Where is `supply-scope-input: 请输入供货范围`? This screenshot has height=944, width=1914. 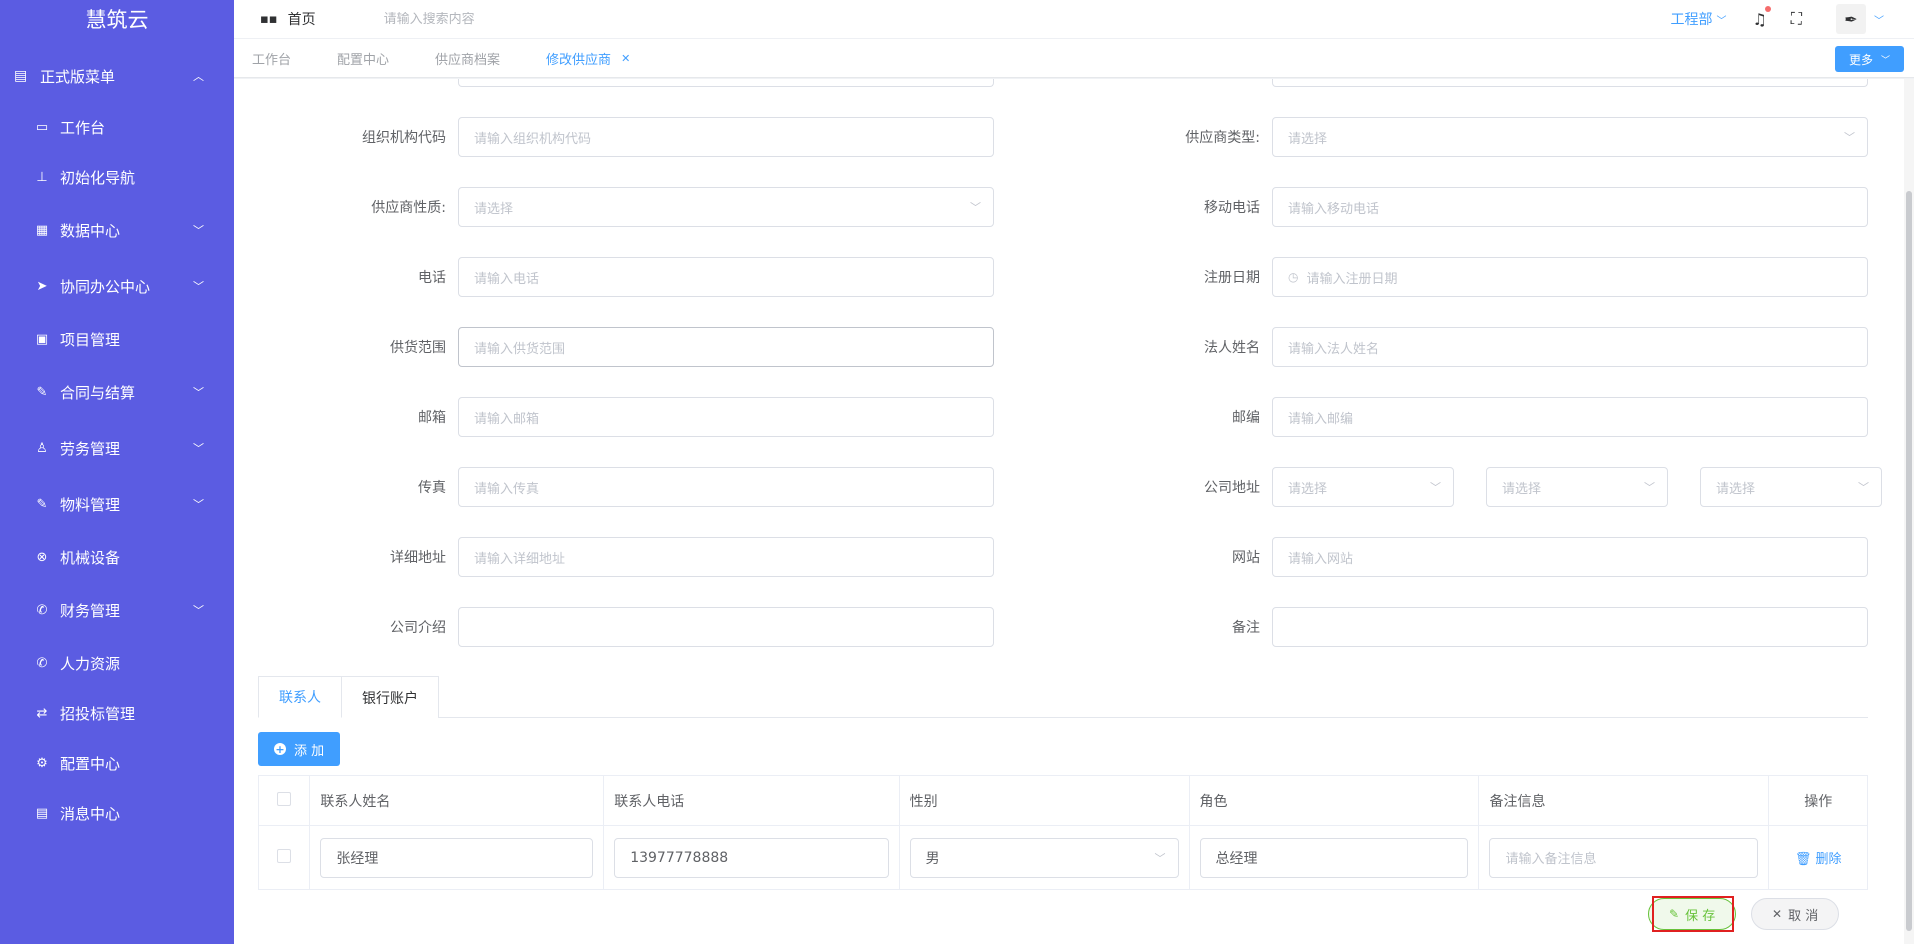 supply-scope-input: 请输入供货范围 is located at coordinates (726, 347).